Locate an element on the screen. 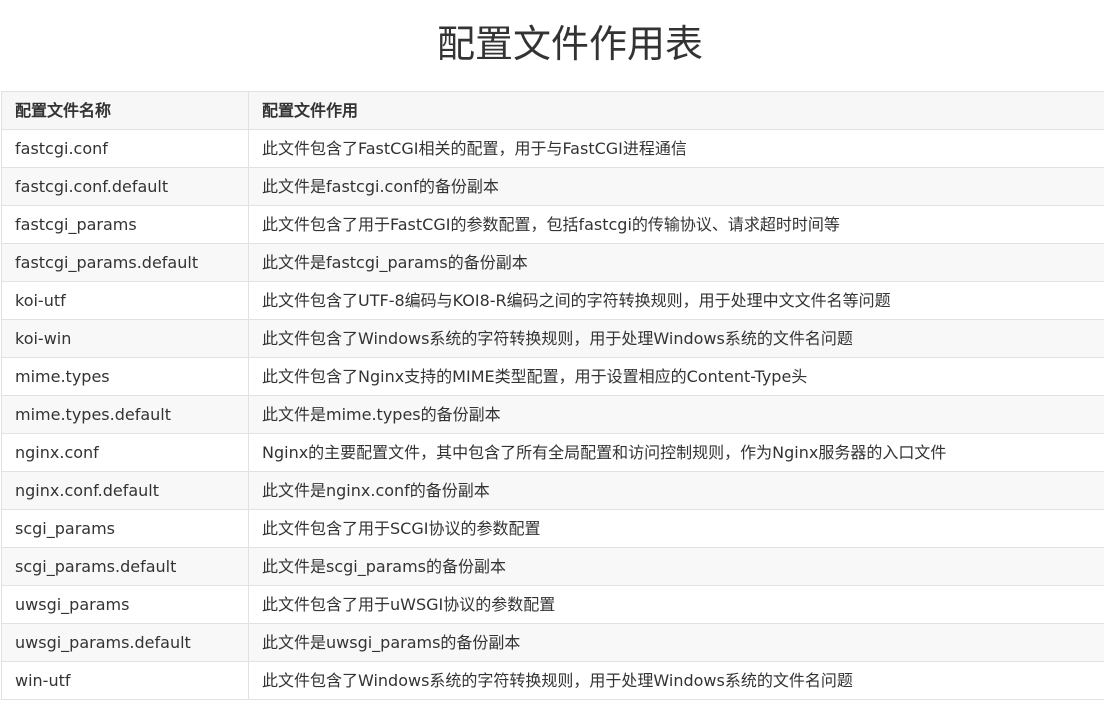  table-row: scgi_params 此文件包含了用于SCGI协议的参数配置 is located at coordinates (552, 528).